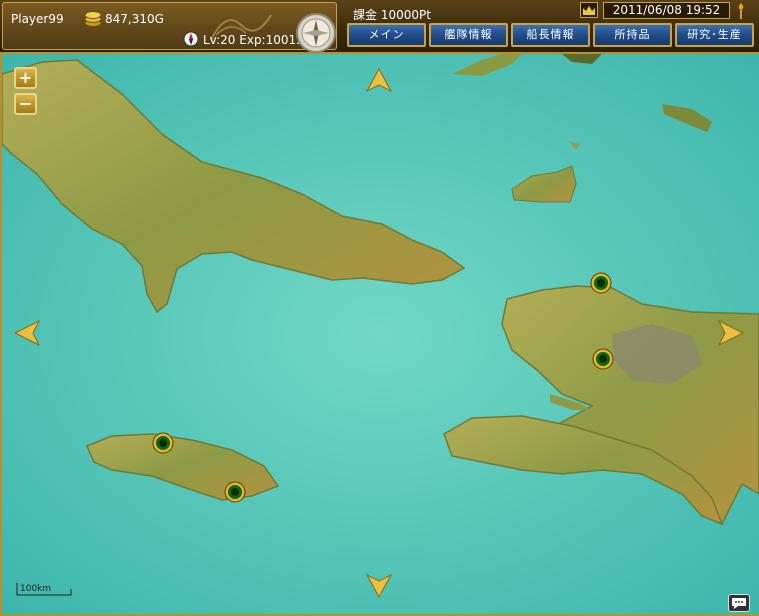  What do you see at coordinates (386, 35) in the screenshot?
I see `tab-main: メイン` at bounding box center [386, 35].